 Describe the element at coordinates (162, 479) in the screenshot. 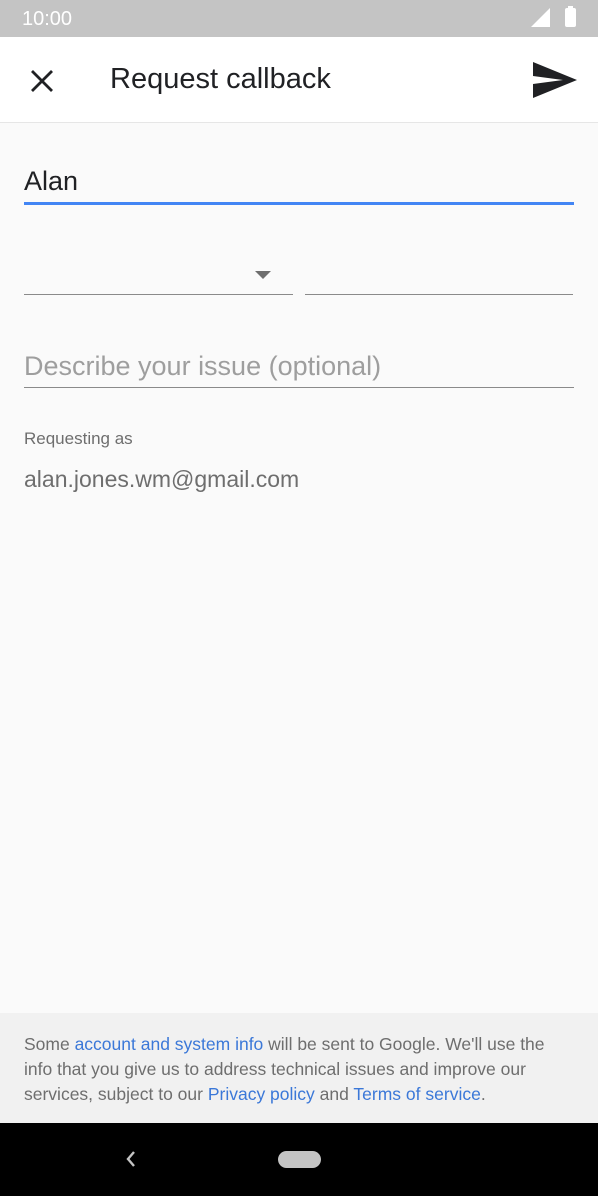

I see `account-email: alan.jones.wm@gmail.com` at that location.